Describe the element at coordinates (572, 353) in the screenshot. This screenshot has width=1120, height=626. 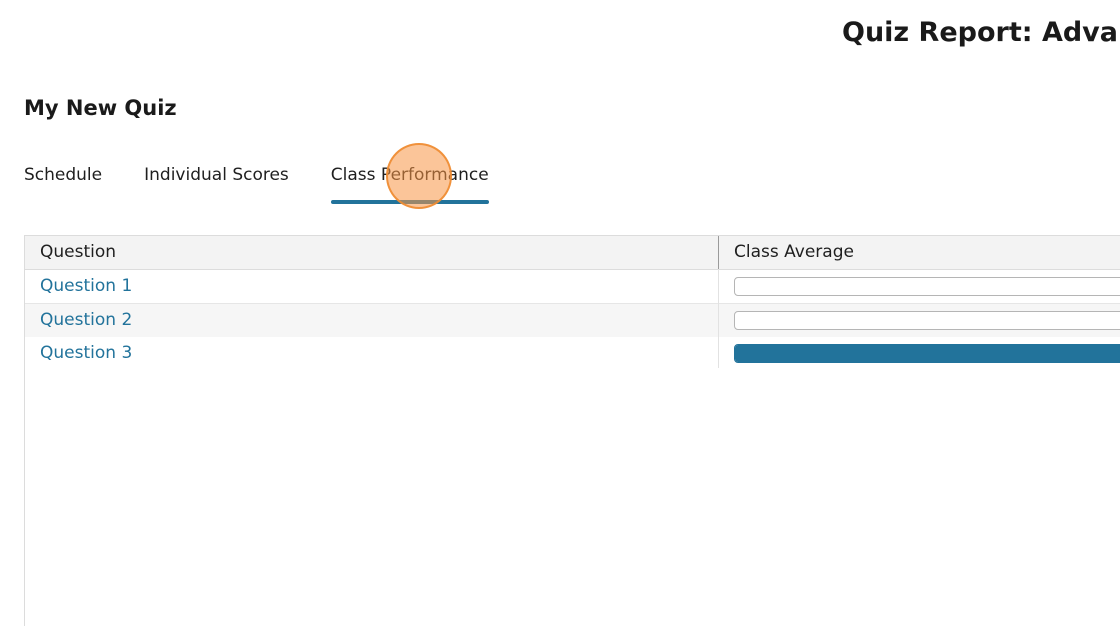
I see `table-row: Question 3` at that location.